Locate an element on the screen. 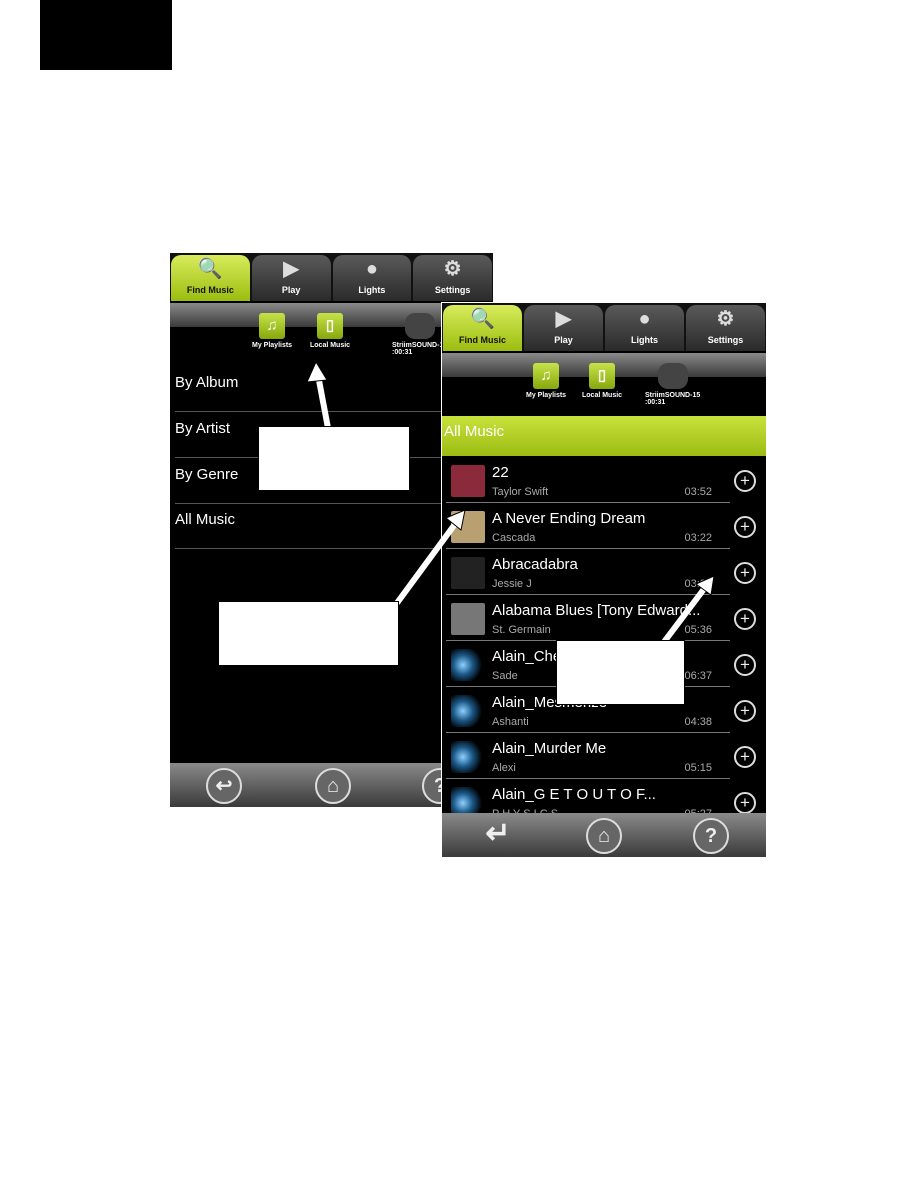 Image resolution: width=918 pixels, height=1188 pixels. arrow-to-song is located at coordinates (427, 561).